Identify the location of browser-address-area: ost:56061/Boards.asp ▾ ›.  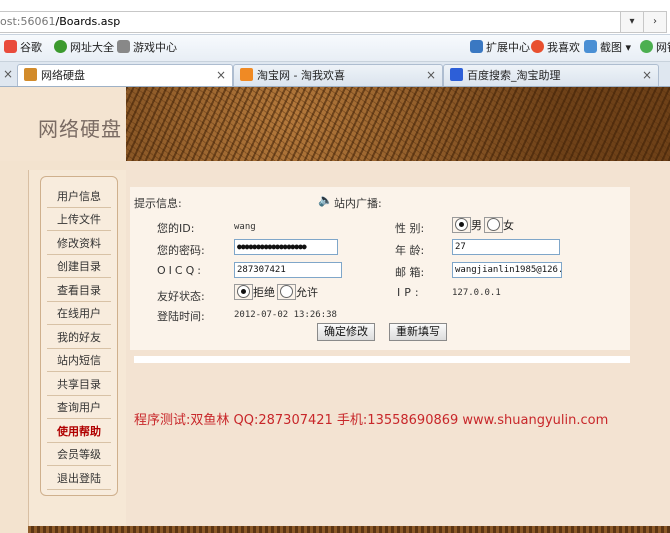
(335, 17).